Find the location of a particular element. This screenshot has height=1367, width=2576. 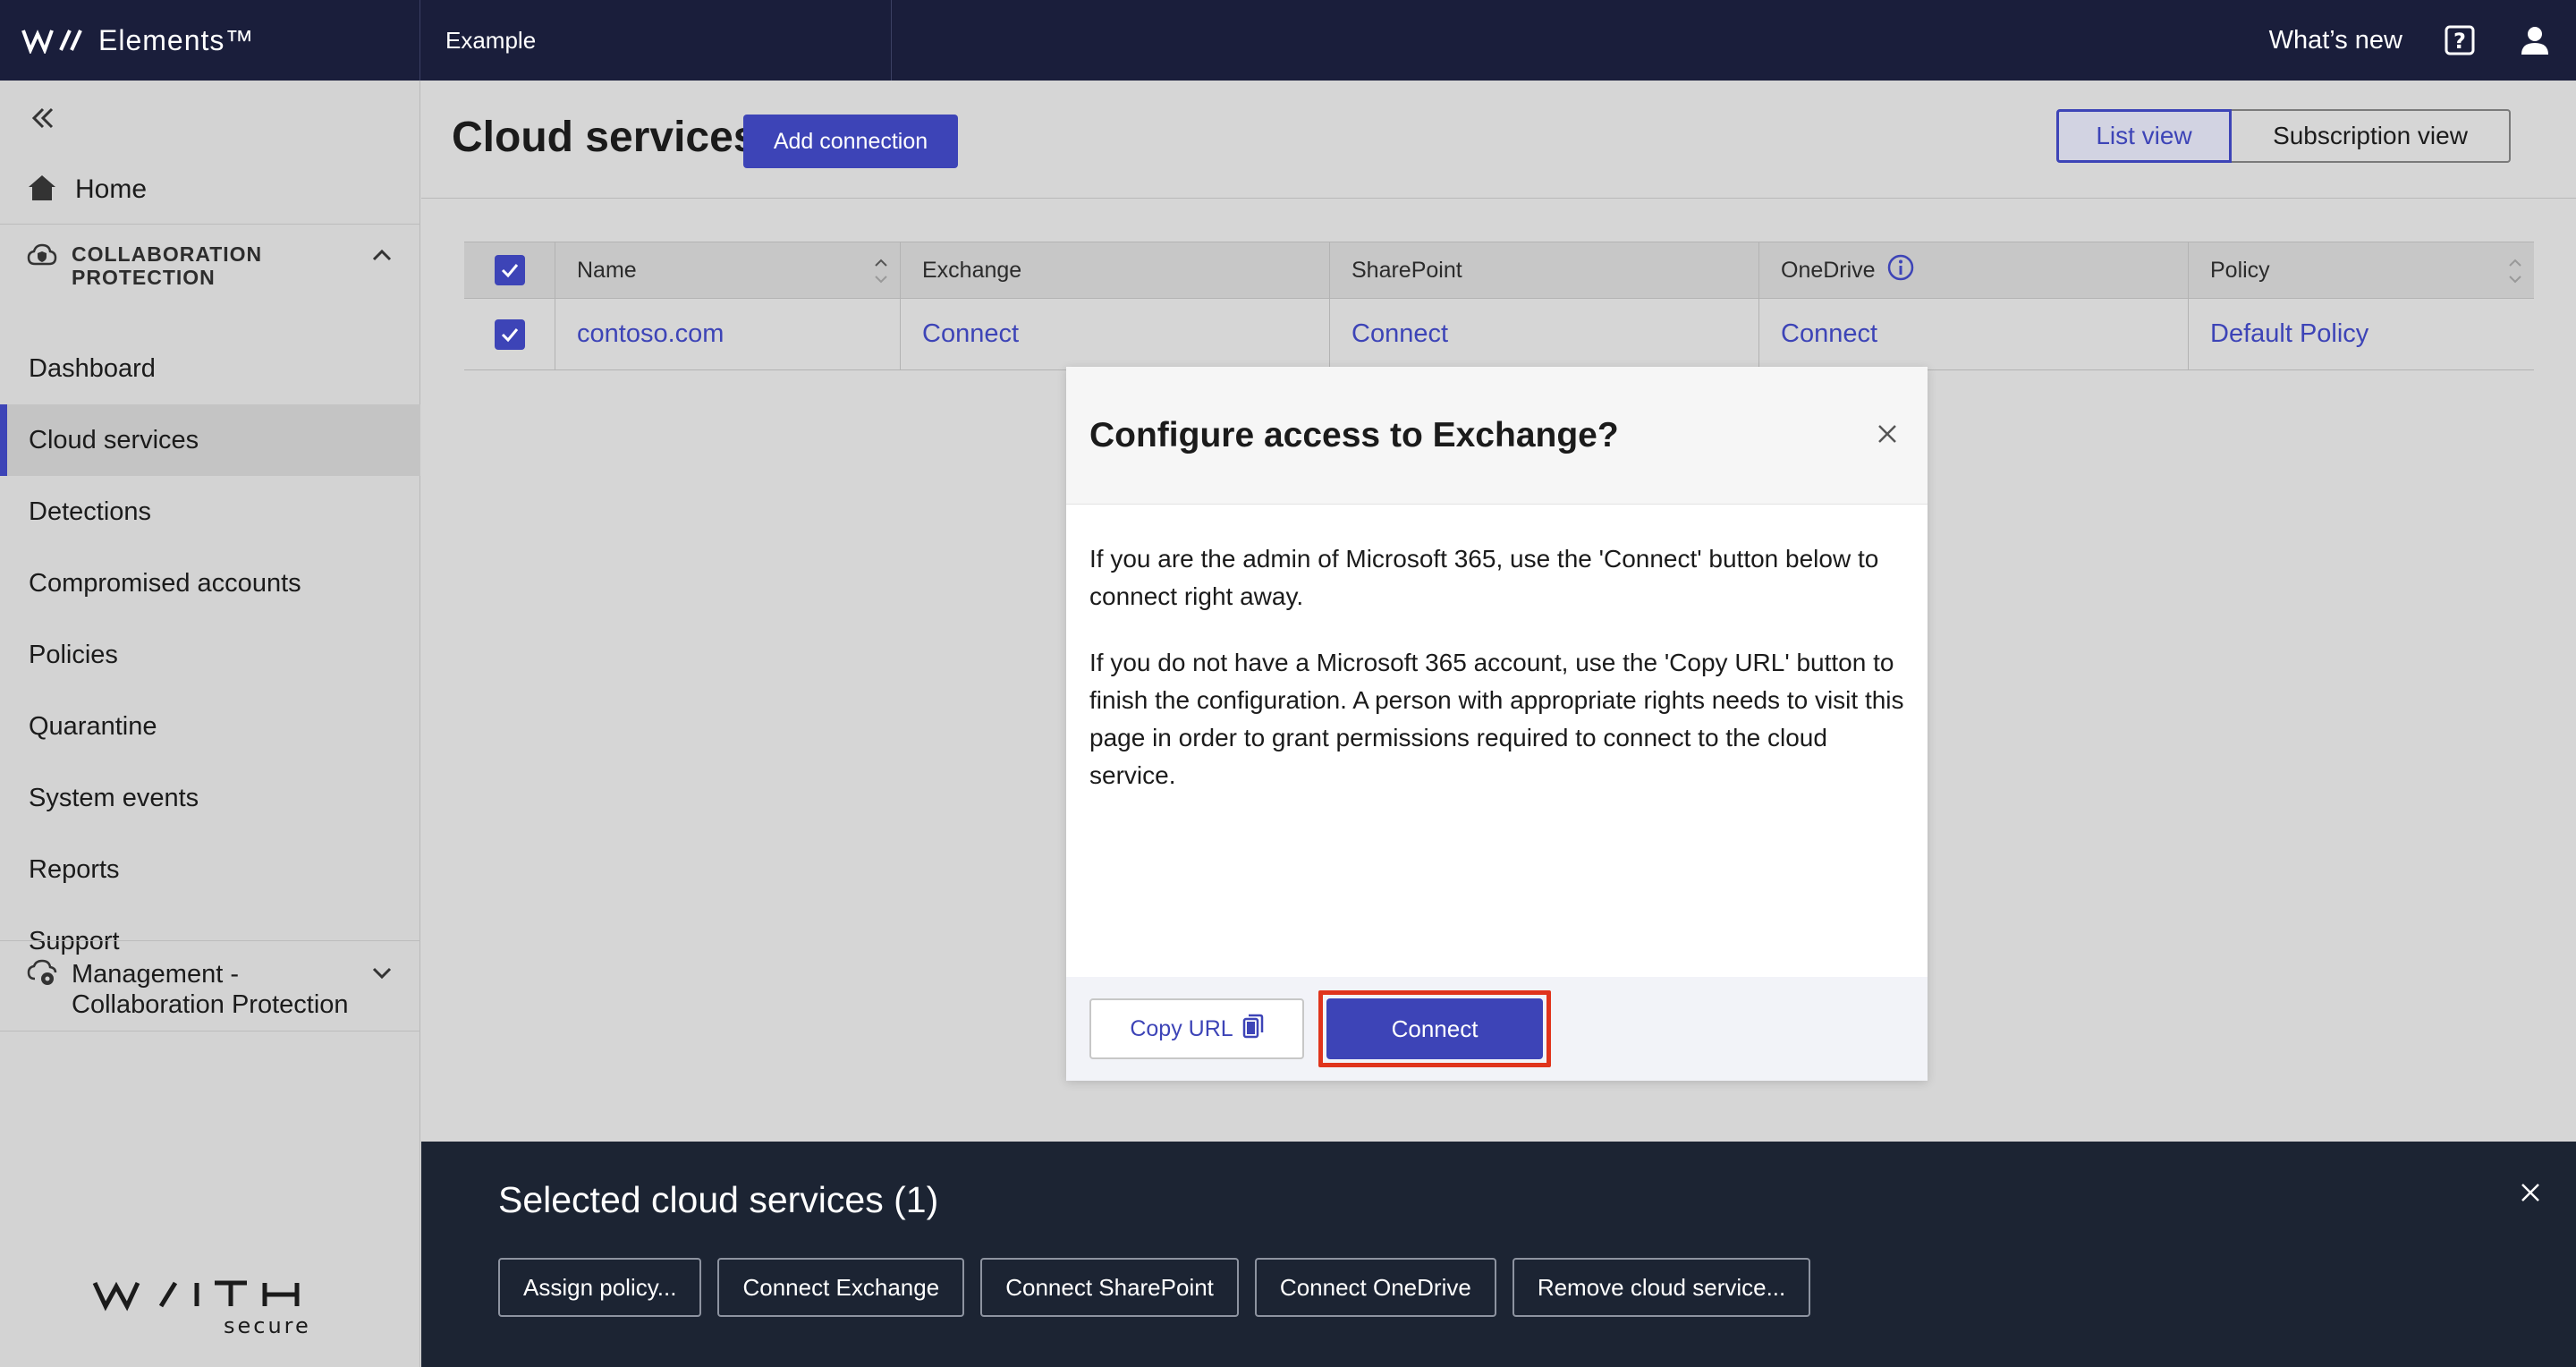

dialog-title: Configure access to Exchange? is located at coordinates (1354, 434).